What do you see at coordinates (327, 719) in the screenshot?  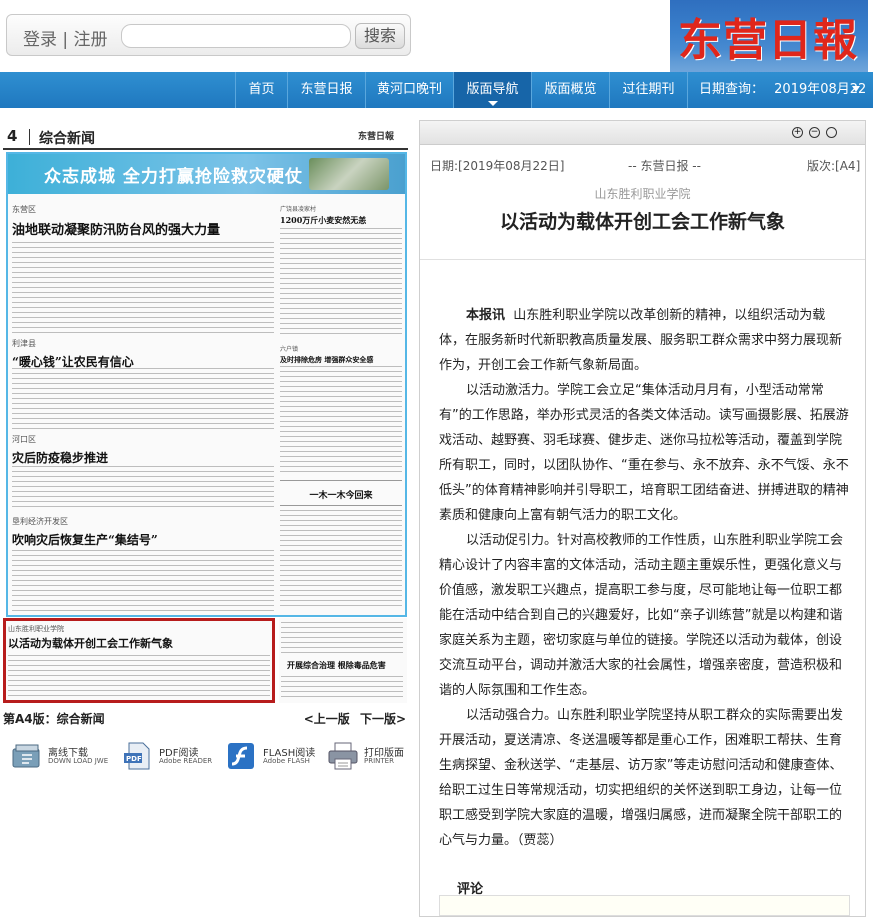 I see `prev-page-link: <上一版` at bounding box center [327, 719].